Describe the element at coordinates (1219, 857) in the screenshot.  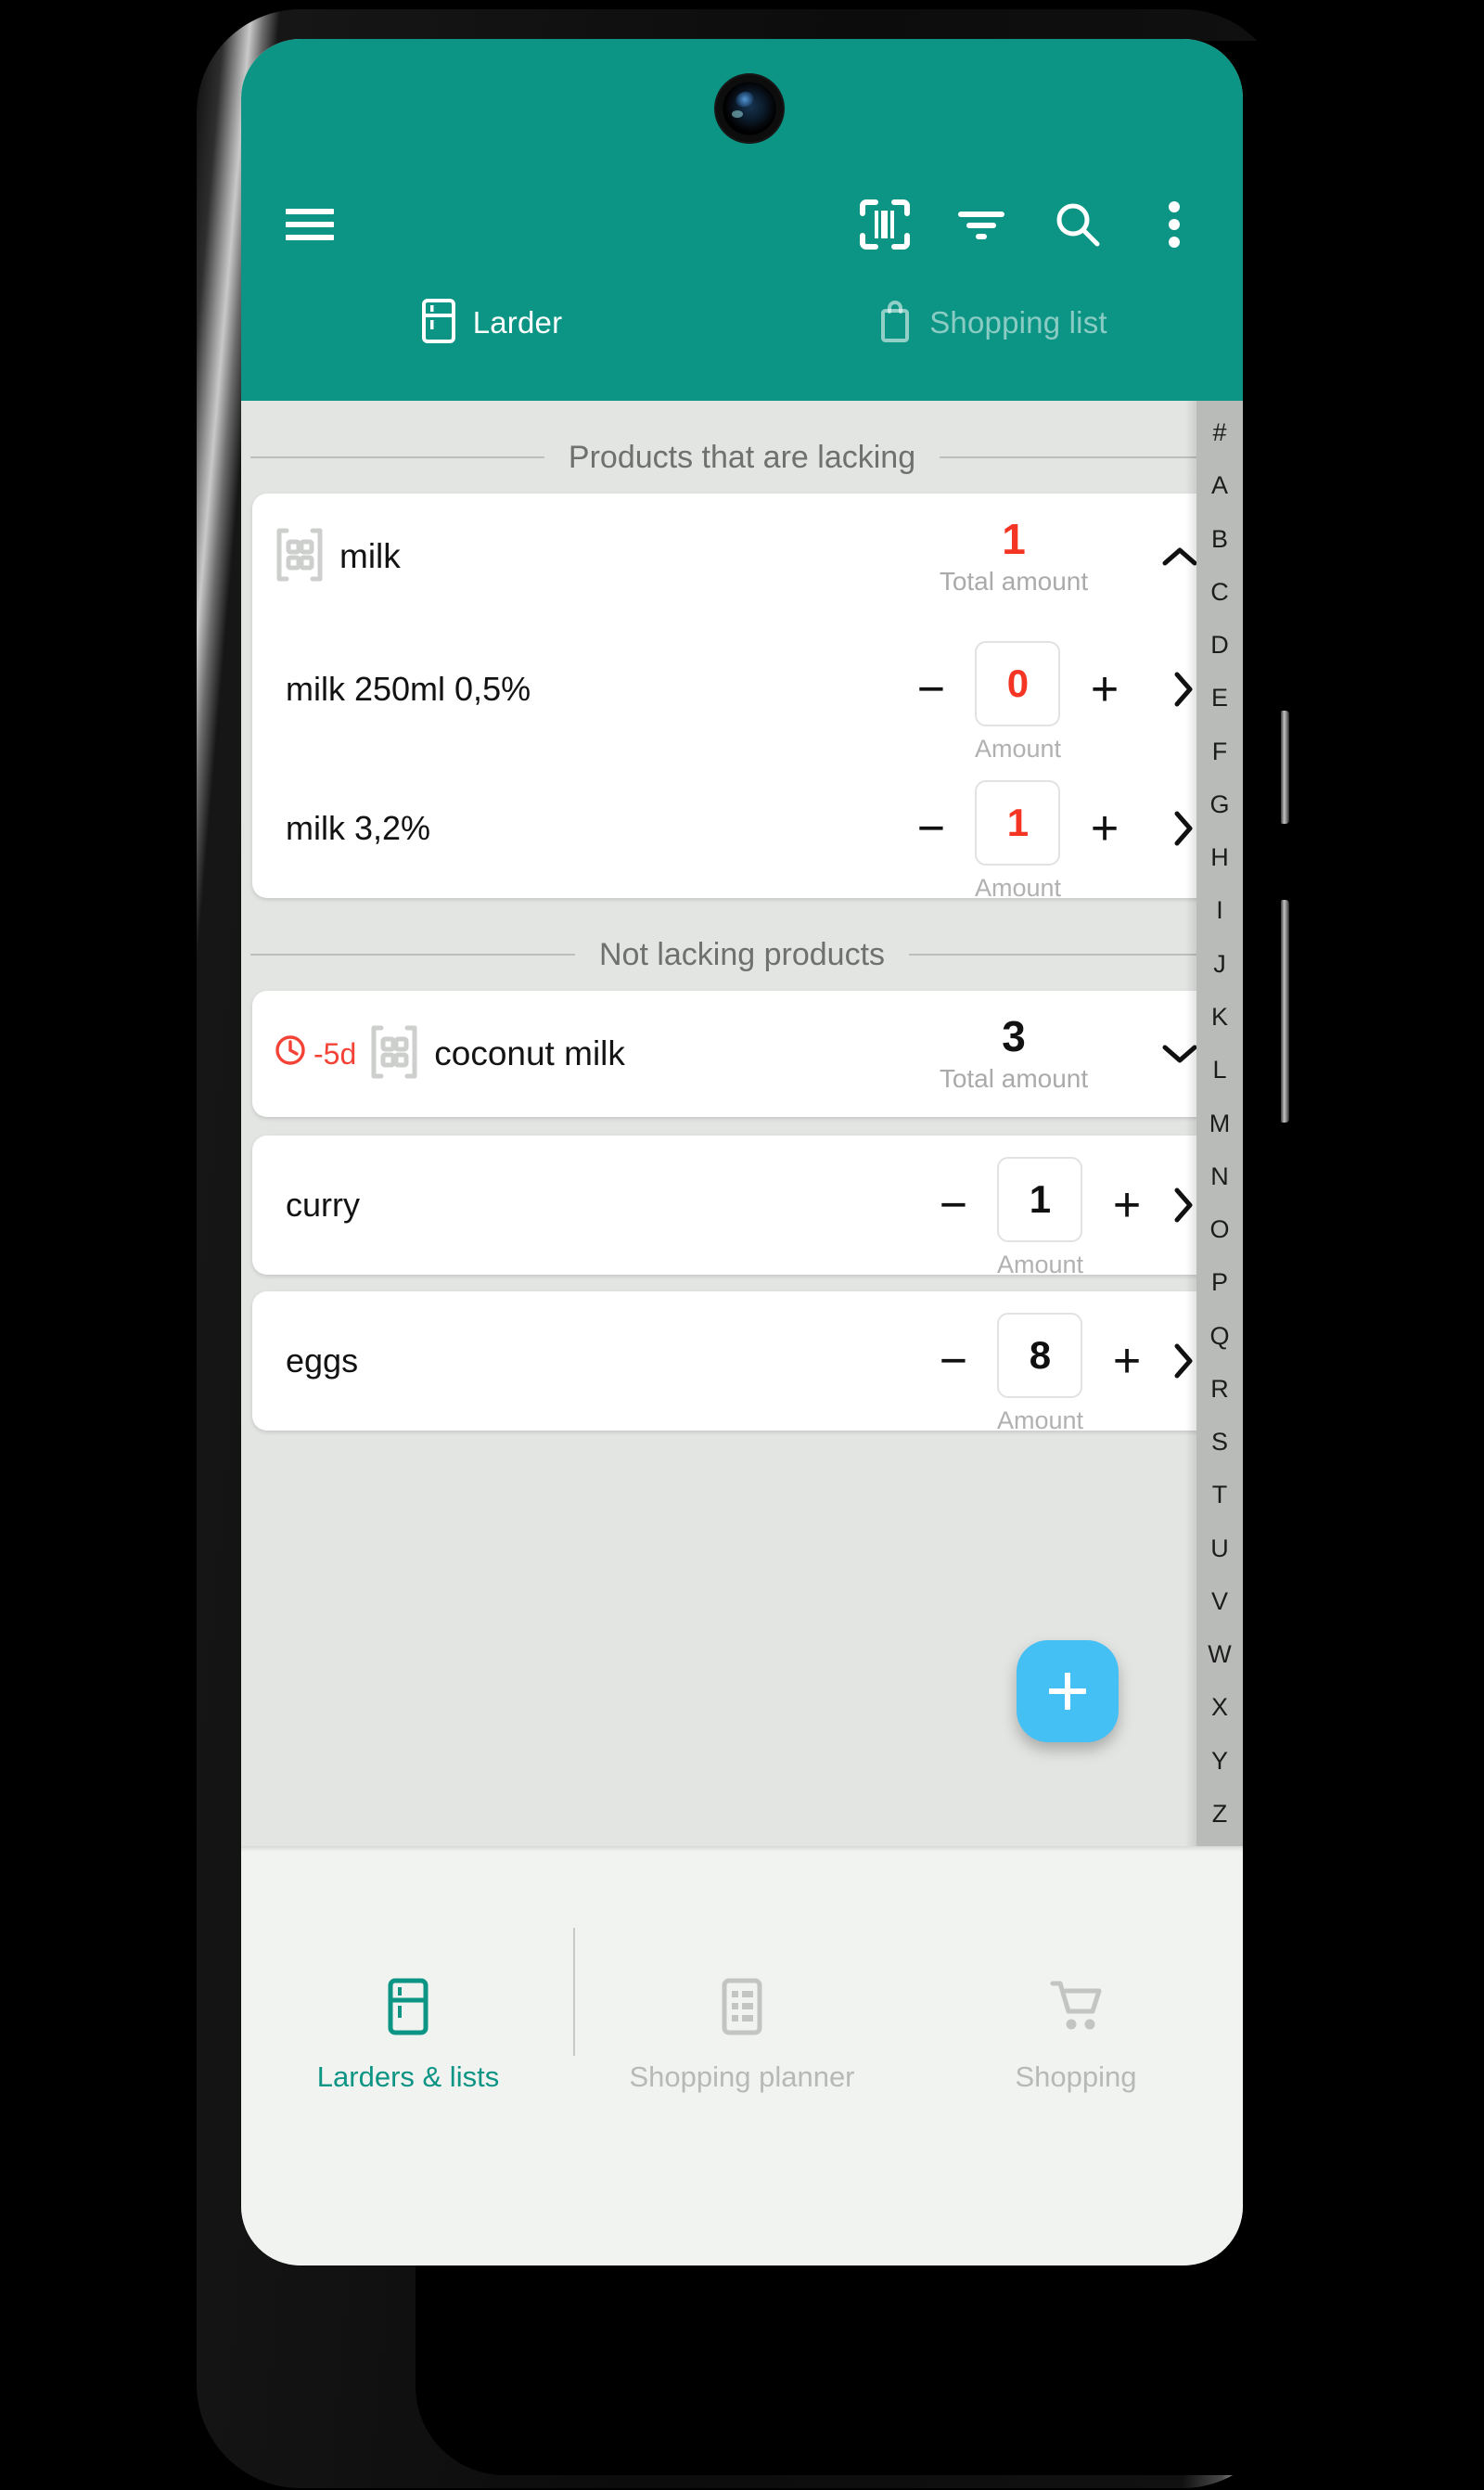
I see `alpha-index-letter: H` at that location.